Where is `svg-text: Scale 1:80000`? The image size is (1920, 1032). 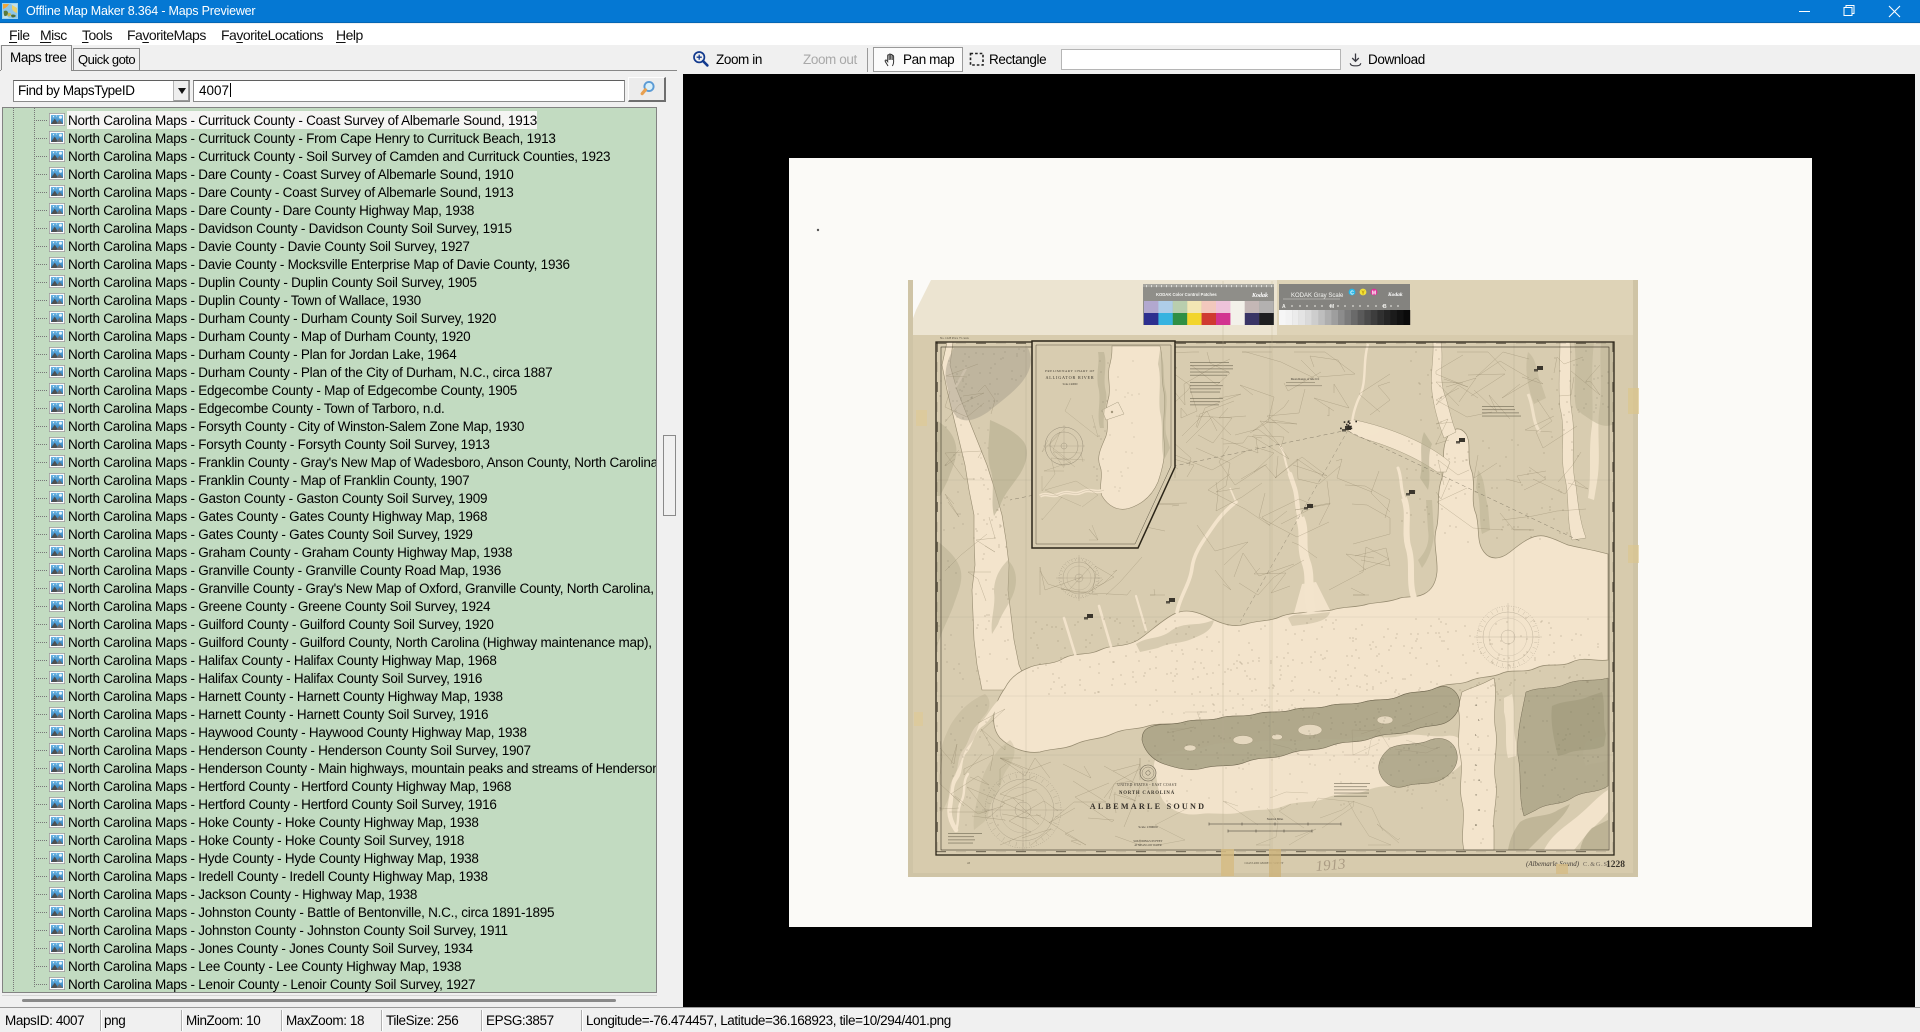
svg-text: Scale 1:80000 is located at coordinates (1148, 827).